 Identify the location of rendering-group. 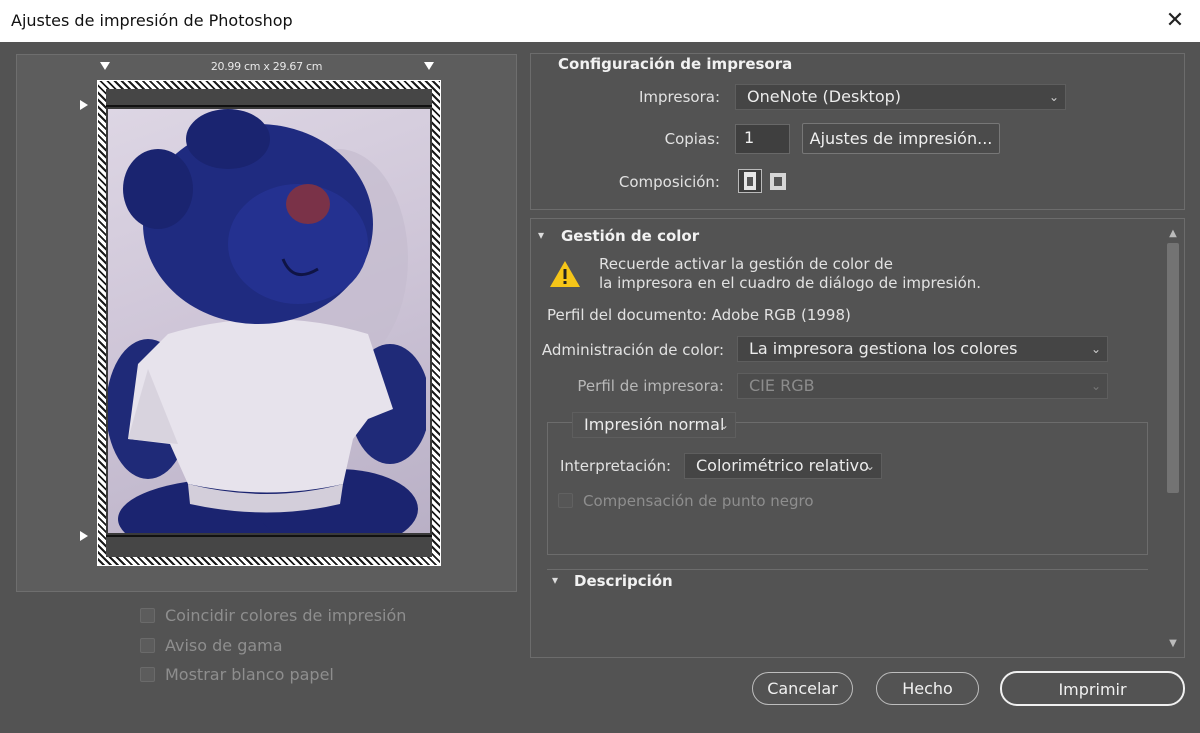
(847, 488).